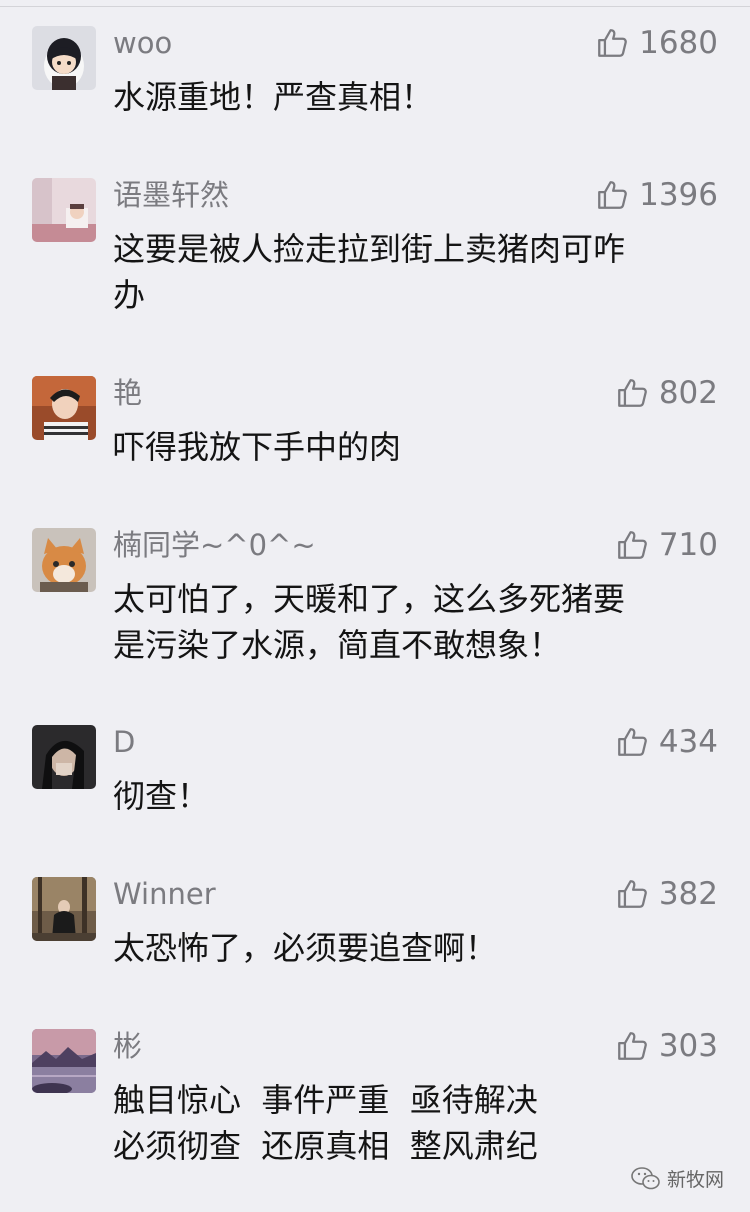 This screenshot has width=750, height=1212. Describe the element at coordinates (413, 447) in the screenshot. I see `comment-text: 吓得我放下手中的肉` at that location.